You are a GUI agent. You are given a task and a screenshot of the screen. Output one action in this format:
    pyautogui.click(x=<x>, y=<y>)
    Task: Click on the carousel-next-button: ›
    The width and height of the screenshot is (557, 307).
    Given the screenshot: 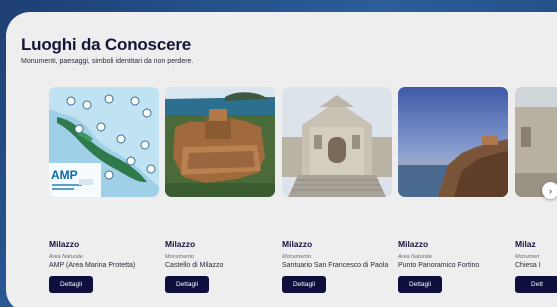 What is the action you would take?
    pyautogui.click(x=549, y=190)
    